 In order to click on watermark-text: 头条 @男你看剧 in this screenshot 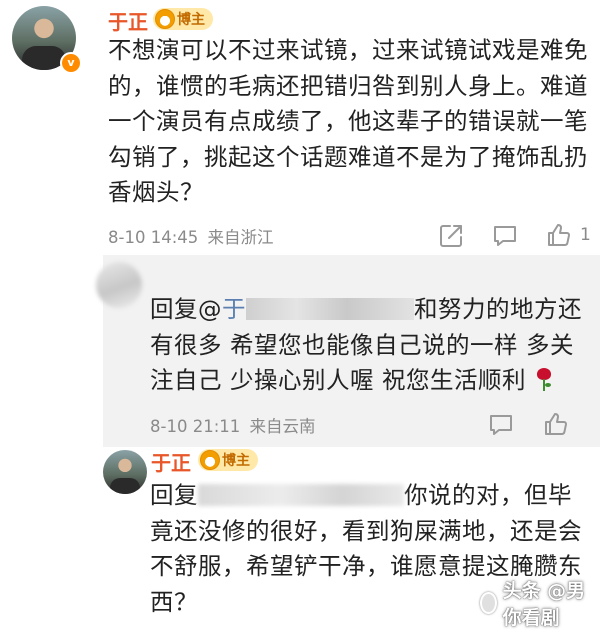, I will do `click(544, 604)`.